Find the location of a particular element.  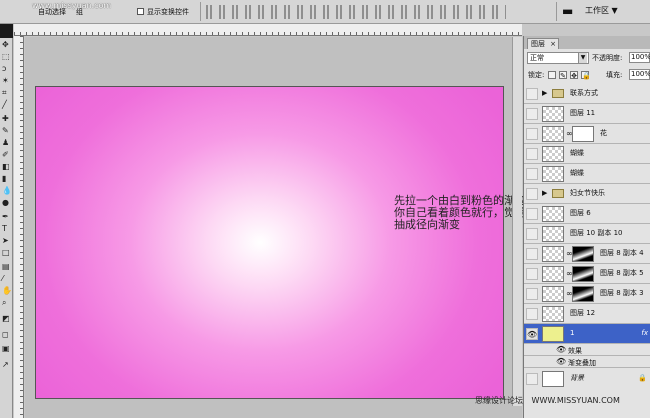

fill-field: 100% is located at coordinates (639, 74).